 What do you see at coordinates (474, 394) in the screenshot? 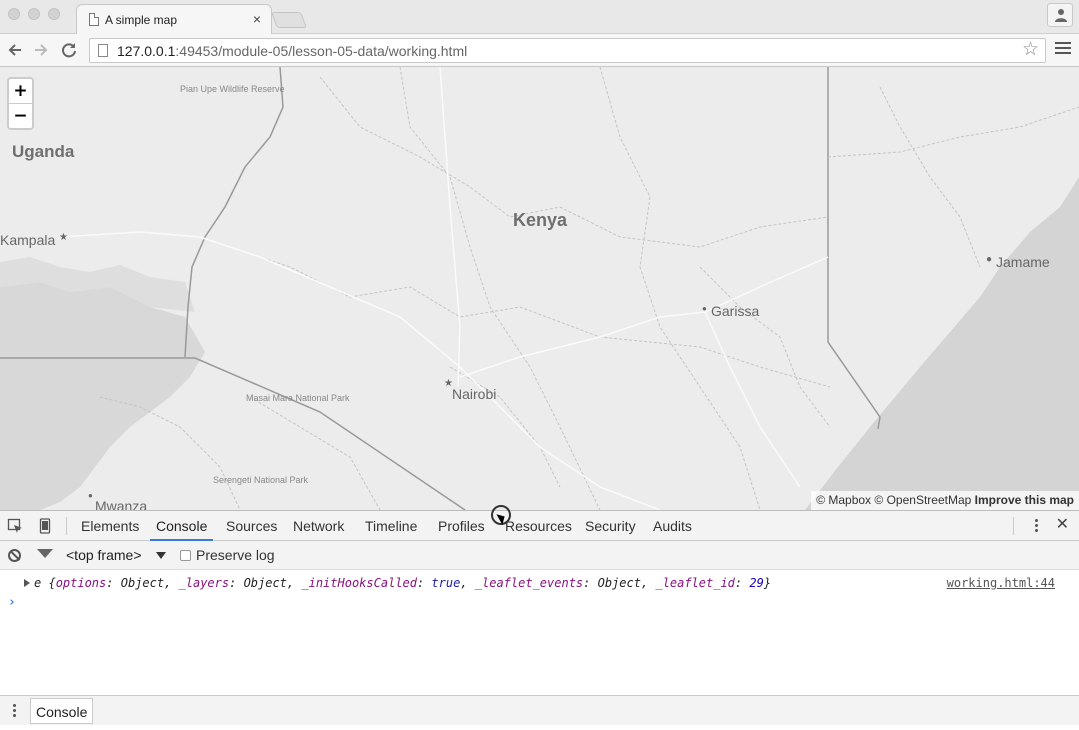
I see `map-label-nairobi: Nairobi` at bounding box center [474, 394].